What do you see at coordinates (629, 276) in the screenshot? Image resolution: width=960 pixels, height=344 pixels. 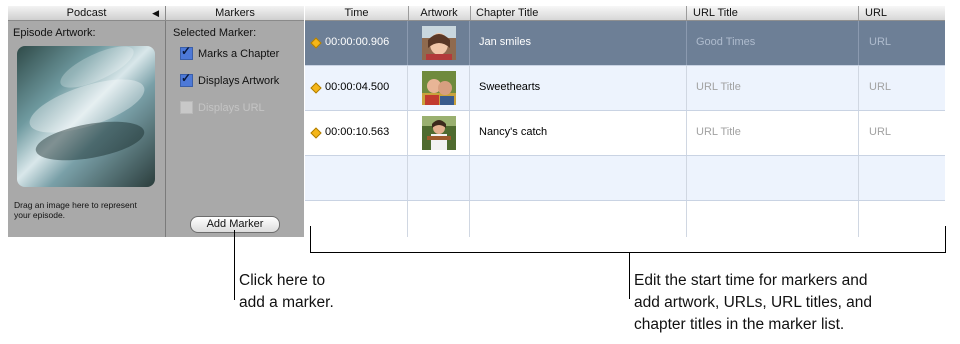 I see `marker-list-callout-line` at bounding box center [629, 276].